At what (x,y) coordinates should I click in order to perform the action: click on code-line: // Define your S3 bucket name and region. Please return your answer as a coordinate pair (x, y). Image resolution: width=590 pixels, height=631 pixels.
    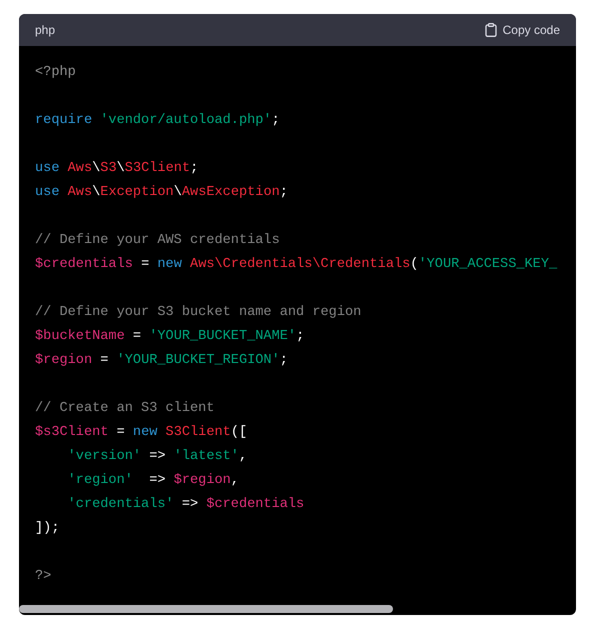
    Looking at the image, I should click on (198, 313).